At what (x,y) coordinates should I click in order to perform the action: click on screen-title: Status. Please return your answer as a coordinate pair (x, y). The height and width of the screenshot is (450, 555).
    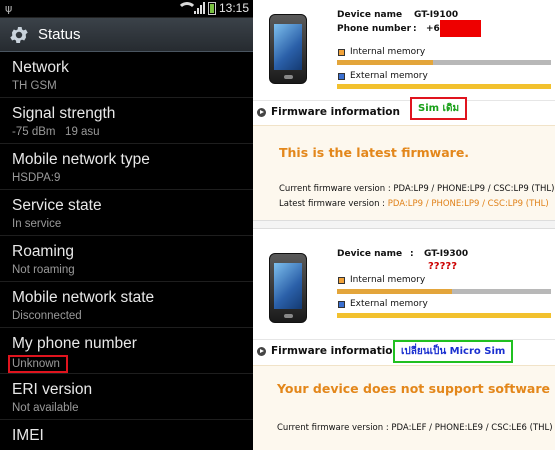
    Looking at the image, I should click on (59, 34).